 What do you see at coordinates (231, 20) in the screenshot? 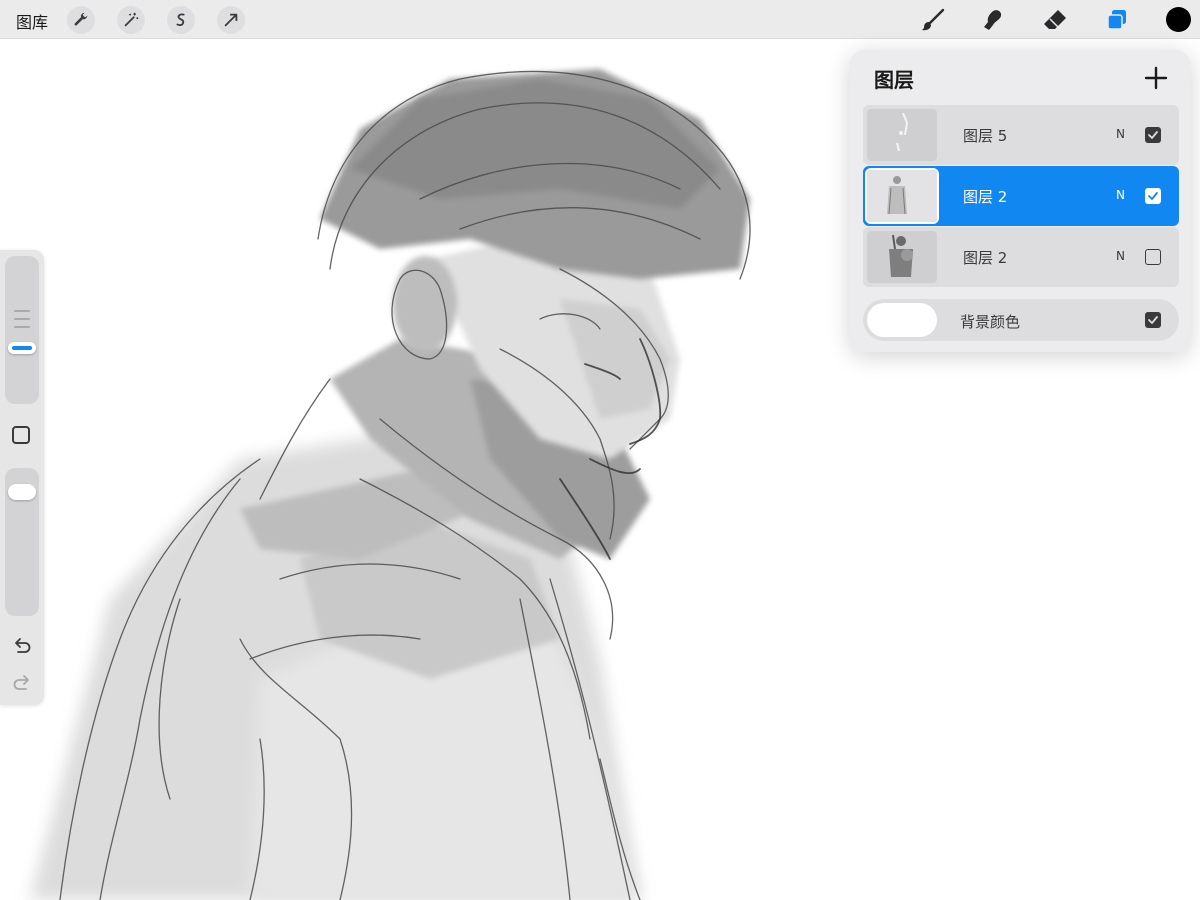
I see `transform-arrow-icon` at bounding box center [231, 20].